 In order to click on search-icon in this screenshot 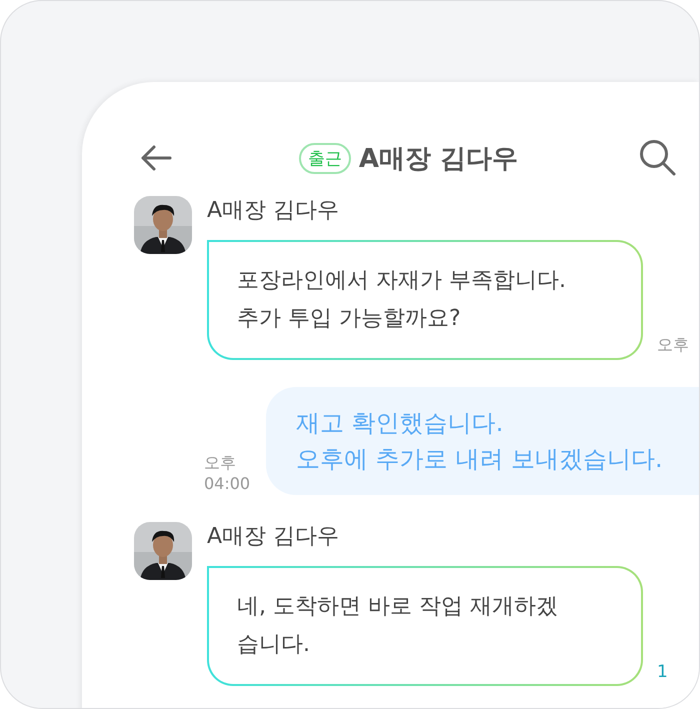, I will do `click(658, 158)`.